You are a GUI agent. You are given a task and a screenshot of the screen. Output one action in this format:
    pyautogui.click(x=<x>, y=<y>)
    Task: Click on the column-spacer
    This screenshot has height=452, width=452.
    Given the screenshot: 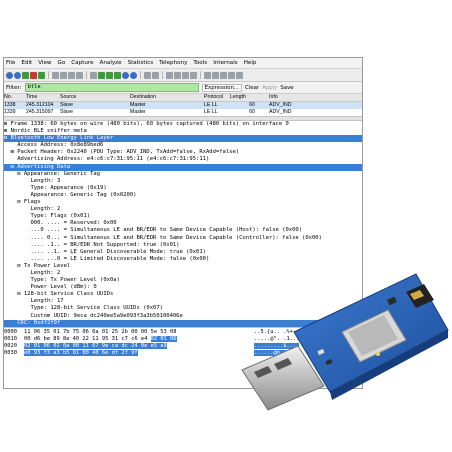 What is the action you would take?
    pyautogui.click(x=263, y=97)
    